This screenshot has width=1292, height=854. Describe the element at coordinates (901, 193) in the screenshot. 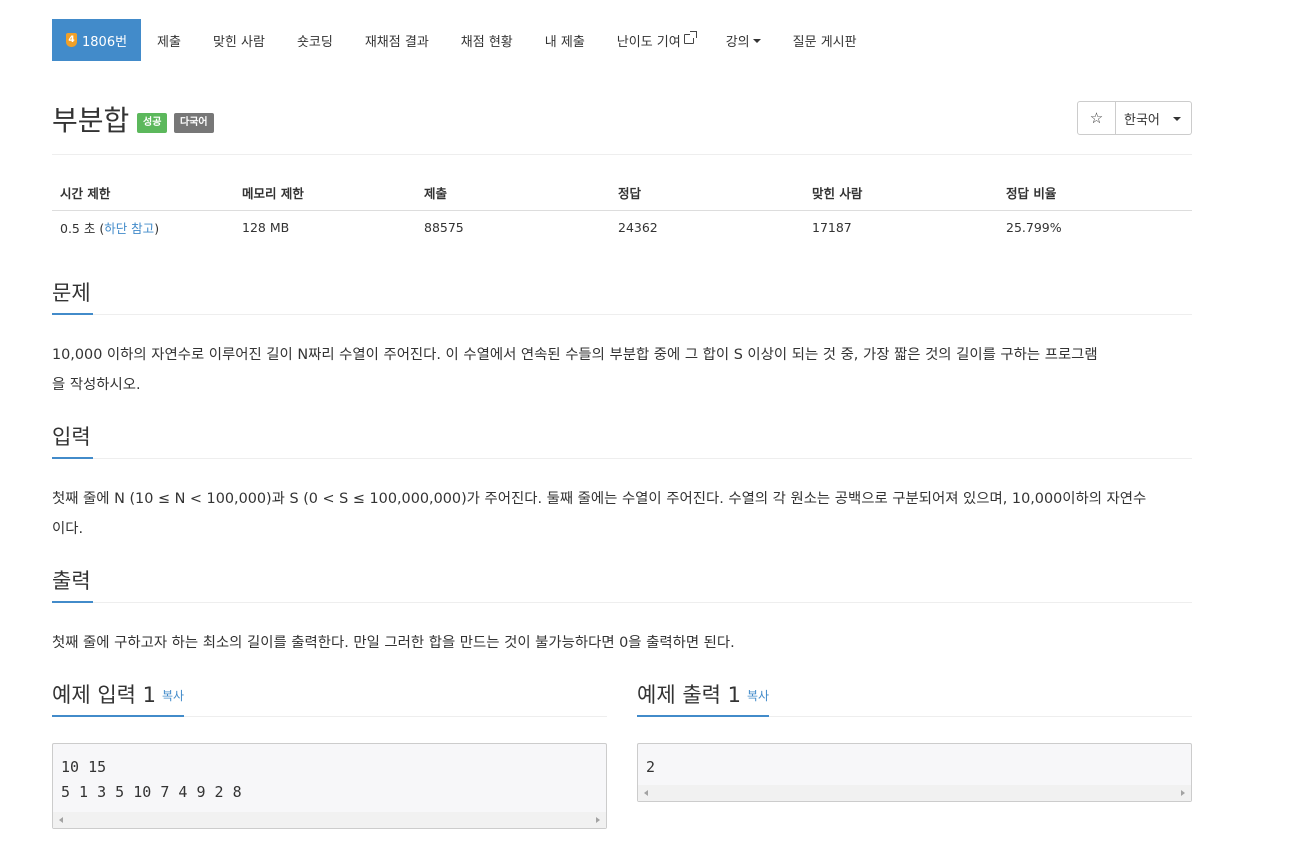

I see `header-solvers: 맞힌 사람` at that location.